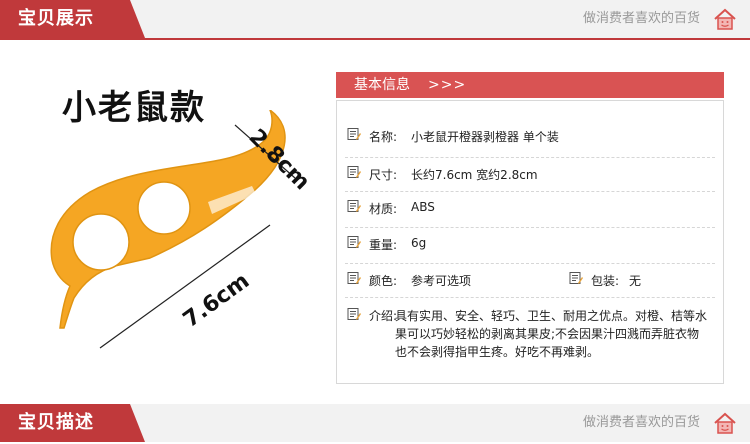 The image size is (750, 444). I want to click on info-row-weight: 重量: 6g, so click(530, 245).